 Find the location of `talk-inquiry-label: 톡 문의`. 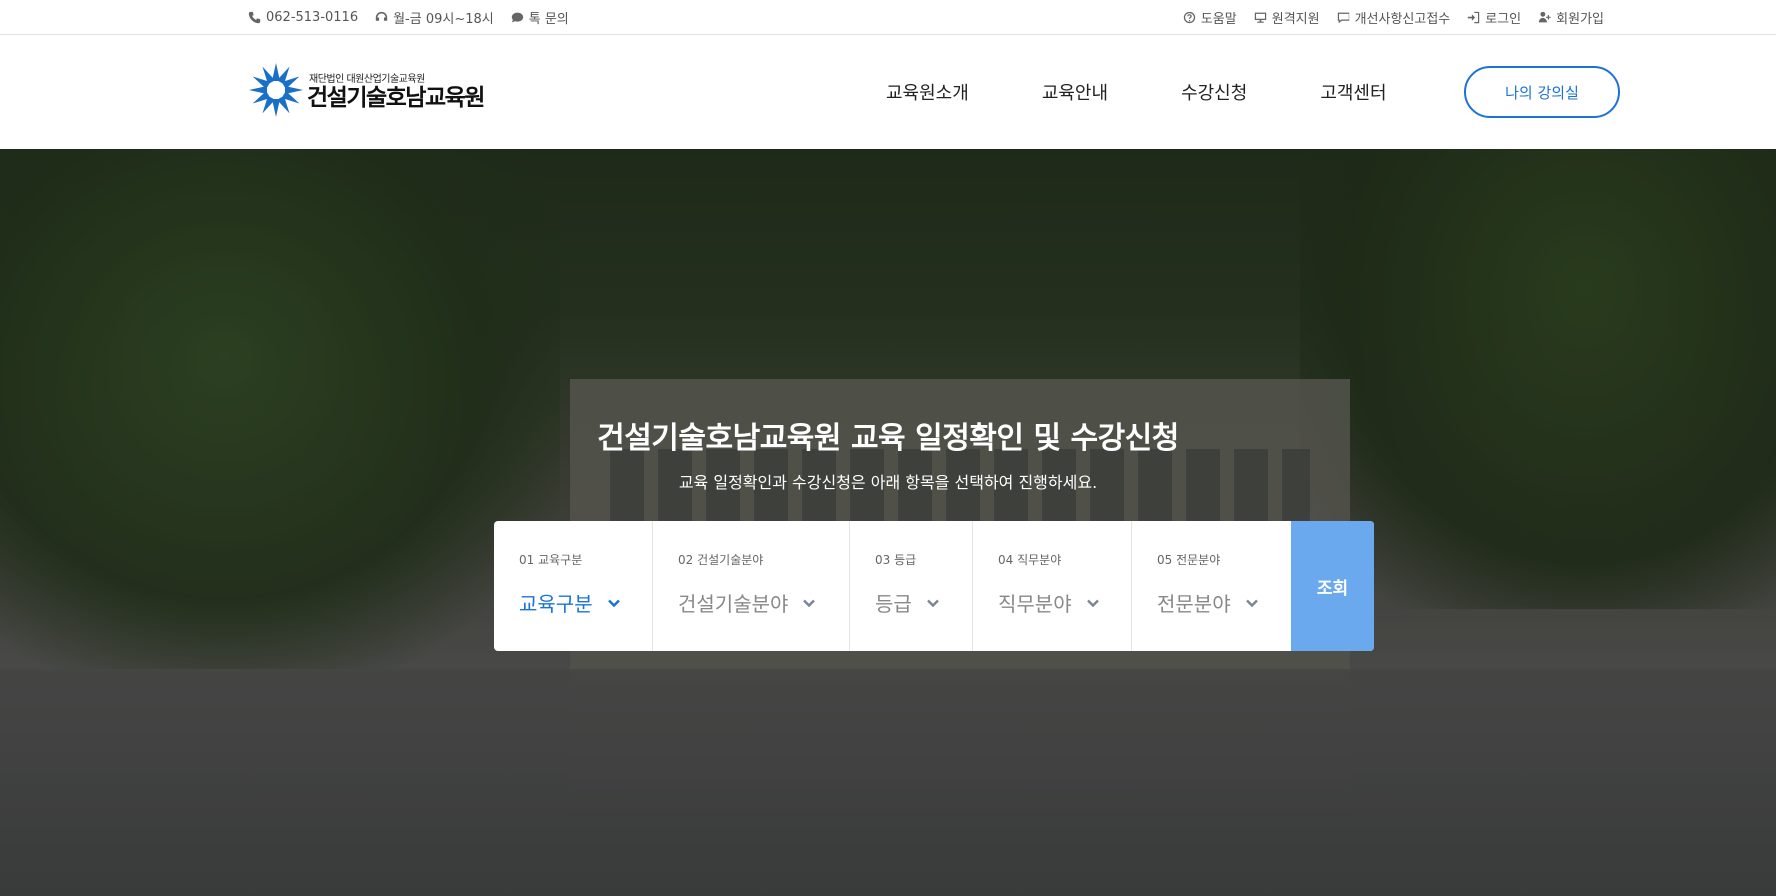

talk-inquiry-label: 톡 문의 is located at coordinates (548, 19).